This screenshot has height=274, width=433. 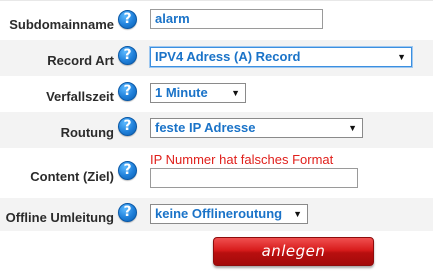 What do you see at coordinates (219, 213) in the screenshot?
I see `offline-selected: keine Offlineroutung` at bounding box center [219, 213].